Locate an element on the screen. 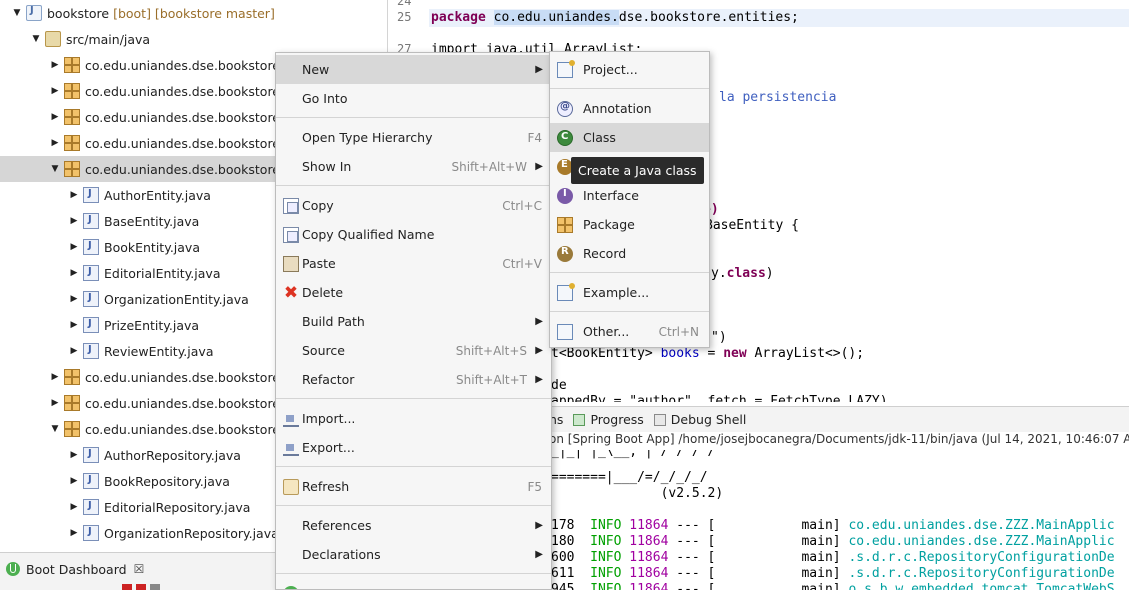  submenu-item-annotation: Annotation is located at coordinates (629, 108).